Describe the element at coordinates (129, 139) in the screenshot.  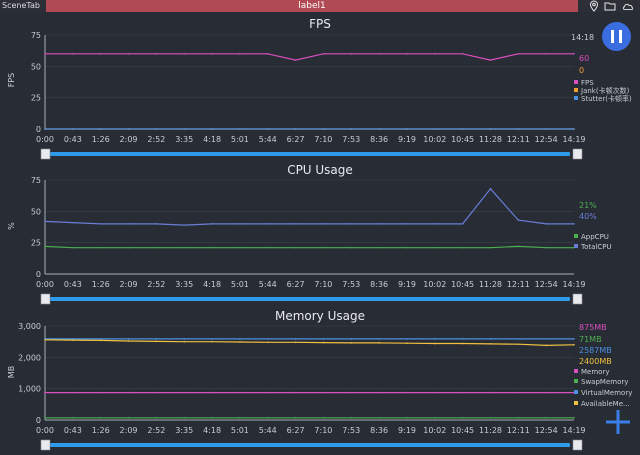
I see `x-tick-label: 2:09` at that location.